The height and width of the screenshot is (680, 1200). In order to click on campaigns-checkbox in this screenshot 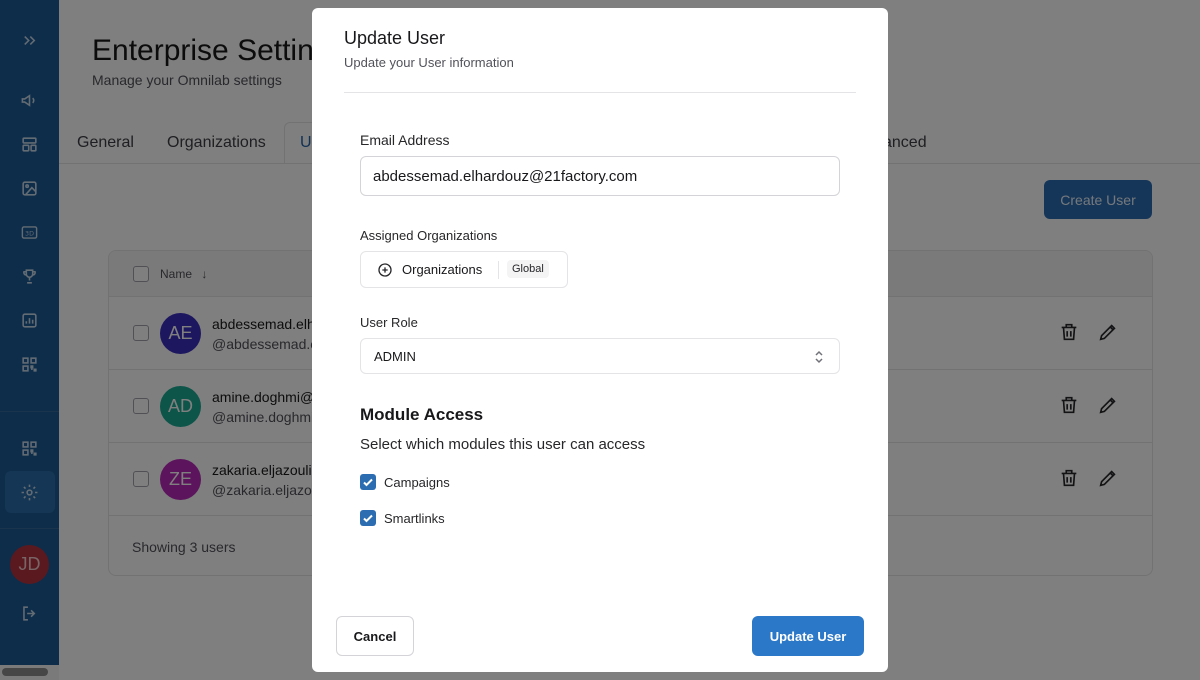, I will do `click(368, 482)`.